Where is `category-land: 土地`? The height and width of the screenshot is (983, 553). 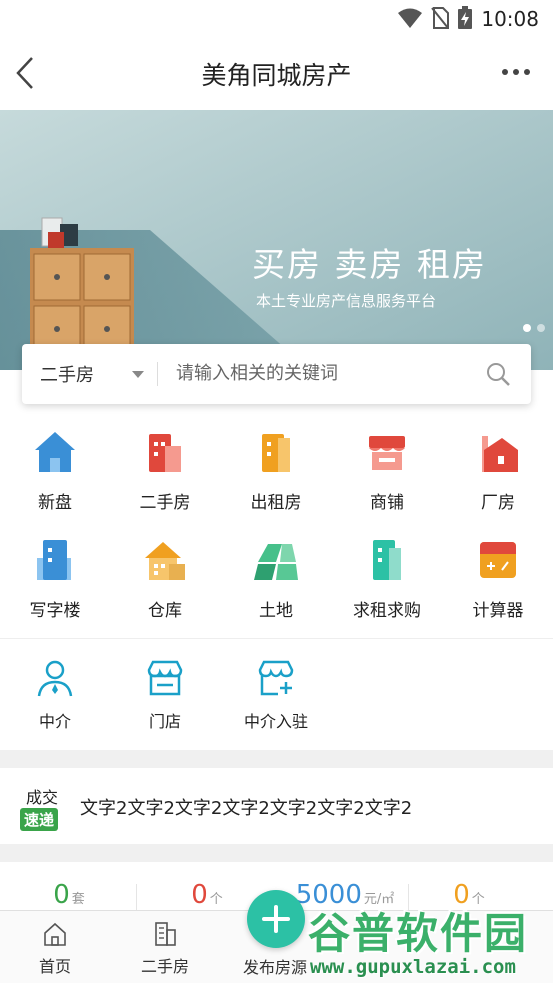 category-land: 土地 is located at coordinates (276, 578).